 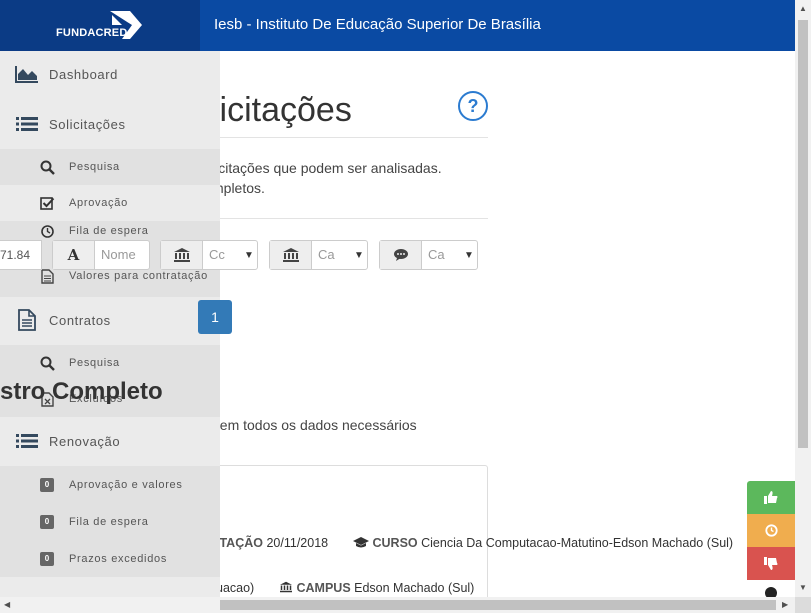 I want to click on request-campus: CAMPUS Edson Machado (Sul), so click(x=376, y=588).